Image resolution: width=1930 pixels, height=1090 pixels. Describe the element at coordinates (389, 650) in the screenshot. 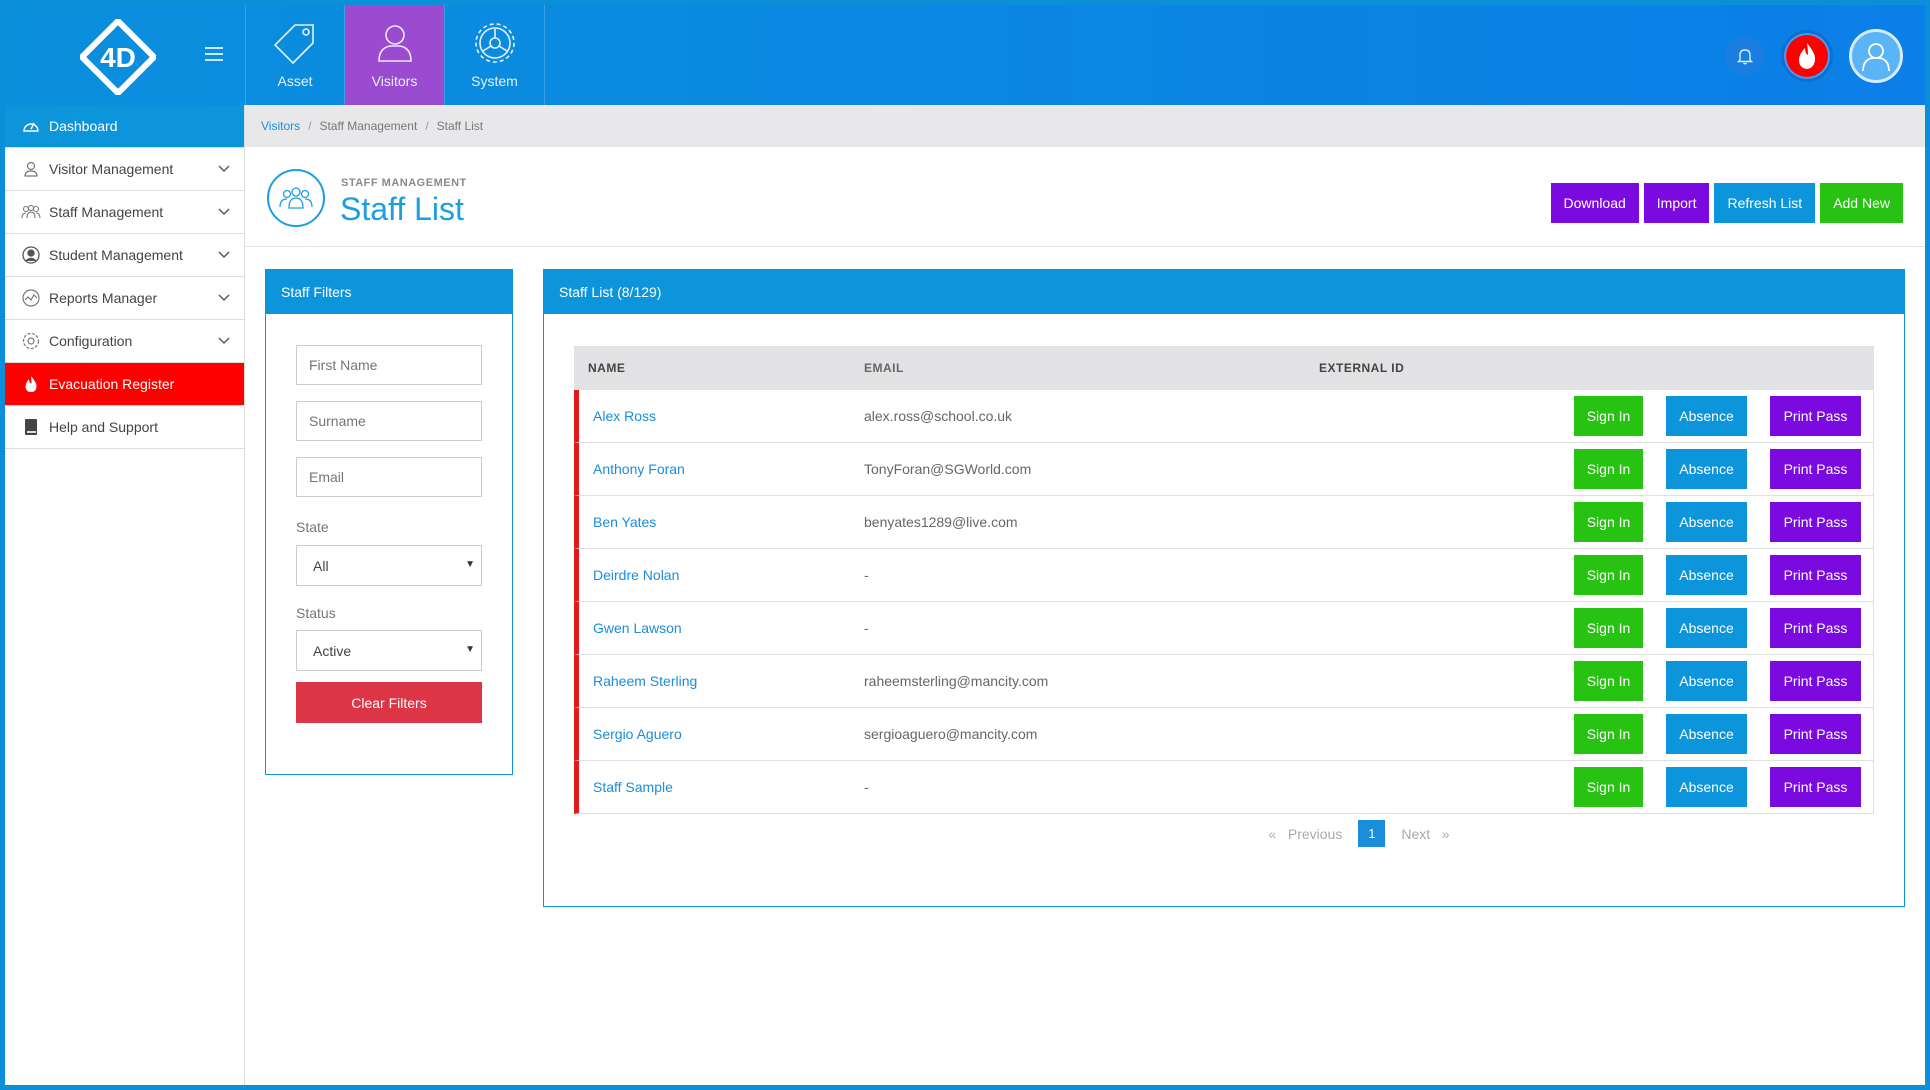

I see `status-select: Active ▼` at that location.